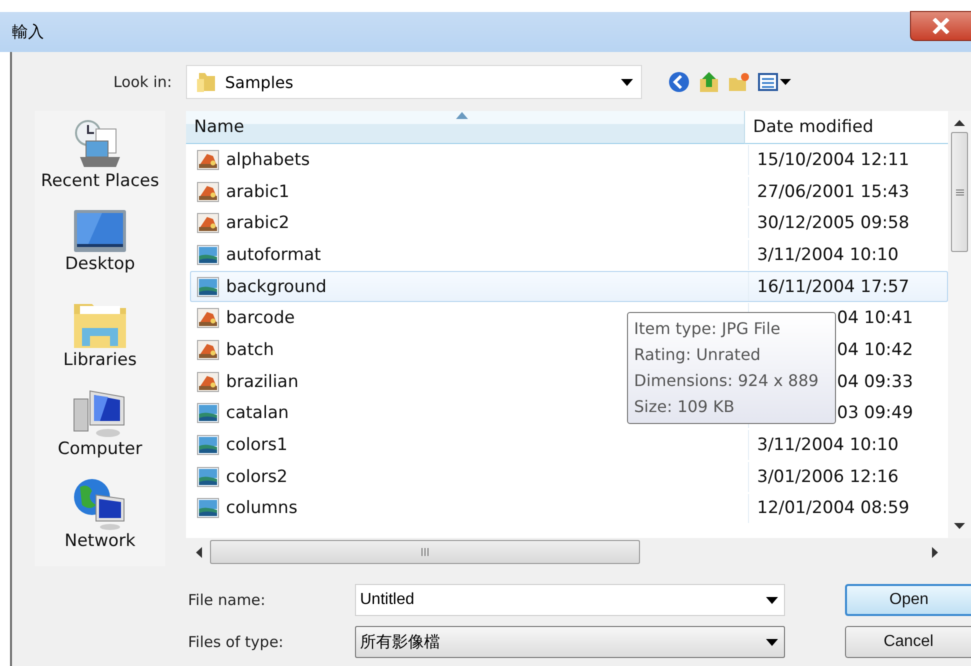 The height and width of the screenshot is (666, 971). What do you see at coordinates (569, 476) in the screenshot?
I see `file-row: colors2 3/01/2006 12:16` at bounding box center [569, 476].